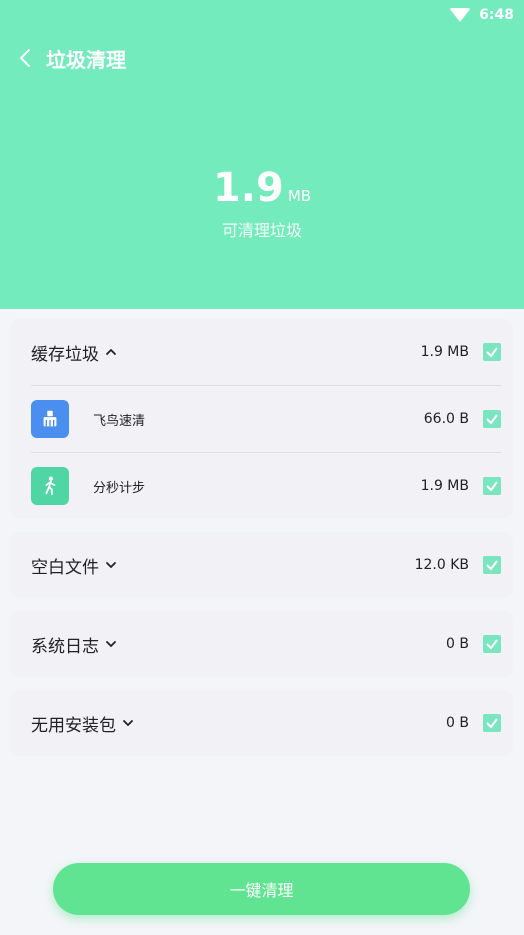  I want to click on category-card-unused-packages: 无用安装包 0 B, so click(261, 723).